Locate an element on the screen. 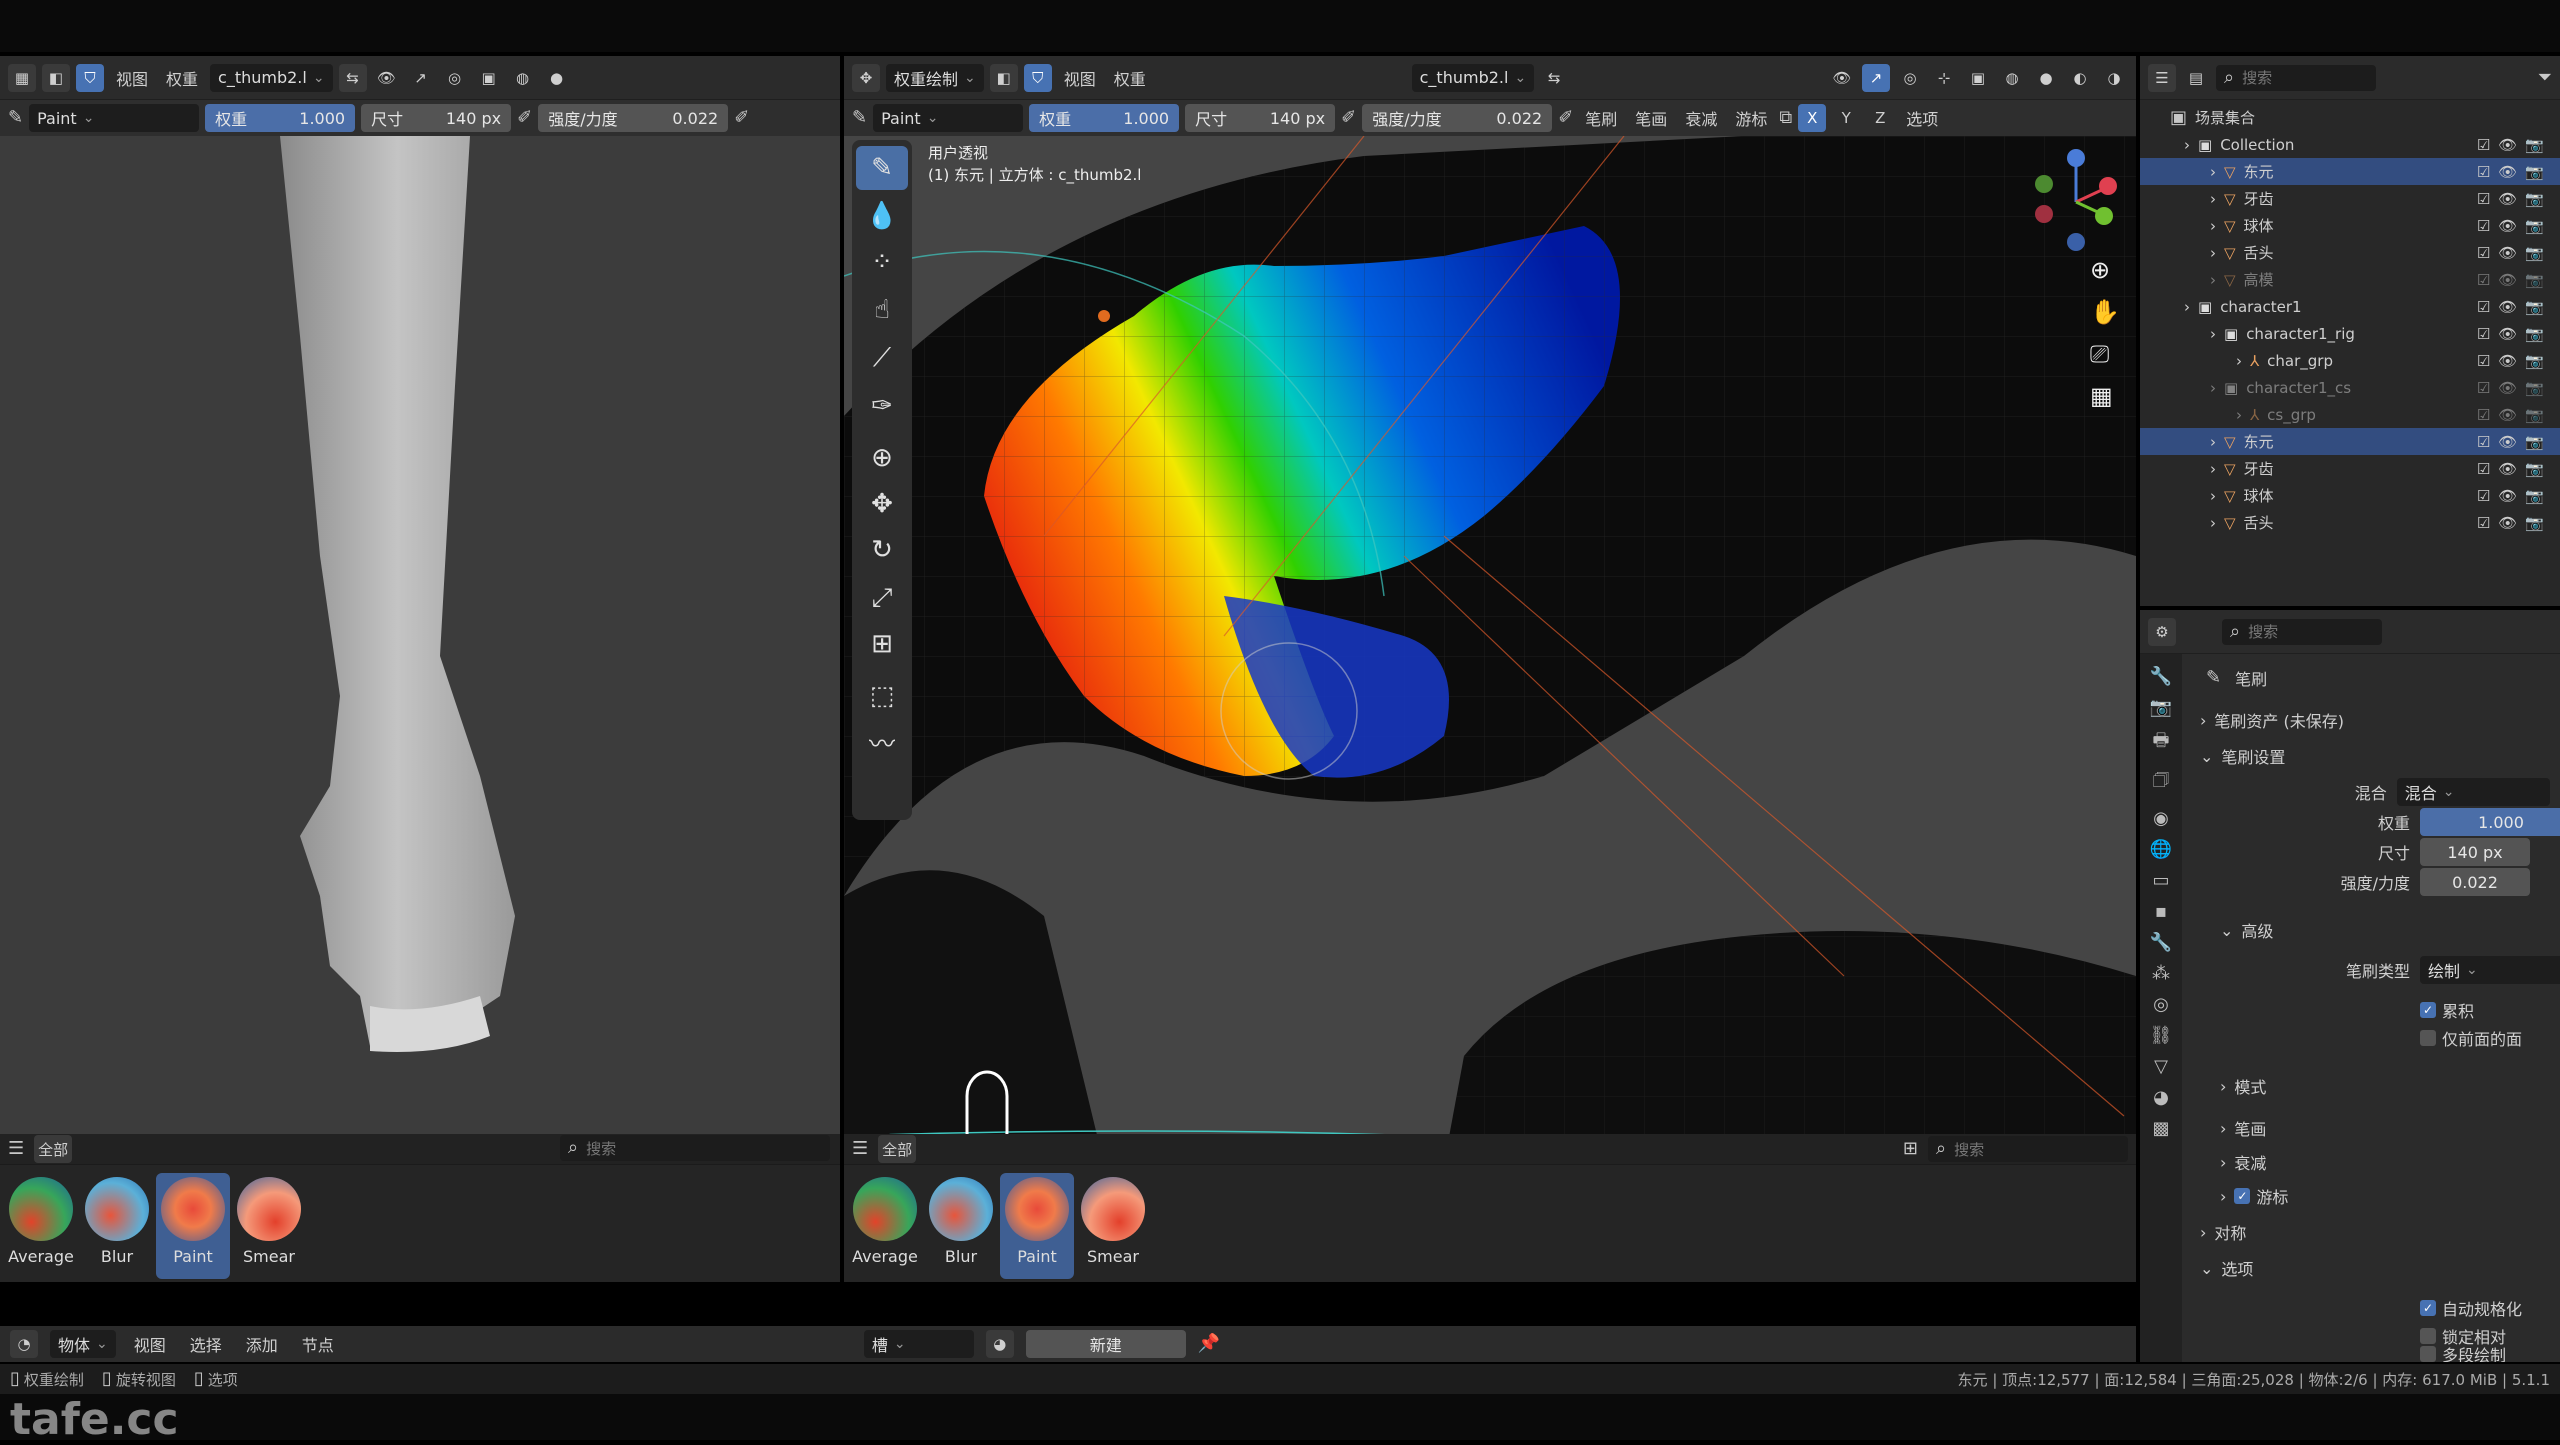 This screenshot has height=1445, width=2560. object-menu: 物体 is located at coordinates (83, 1344).